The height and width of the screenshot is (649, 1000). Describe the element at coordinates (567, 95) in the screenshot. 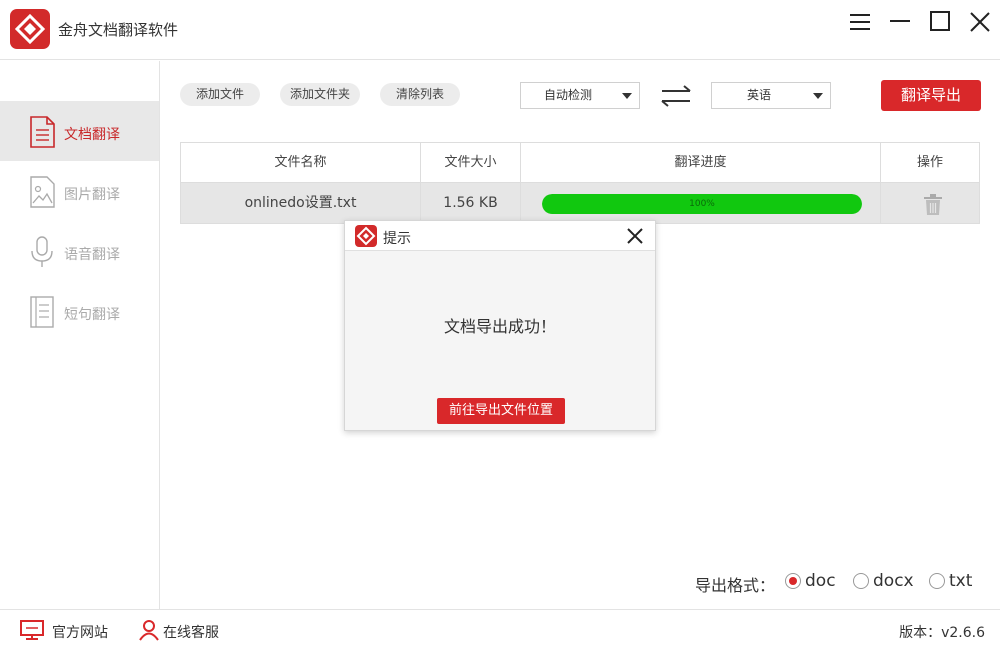

I see `source-language-value: 自动检测` at that location.